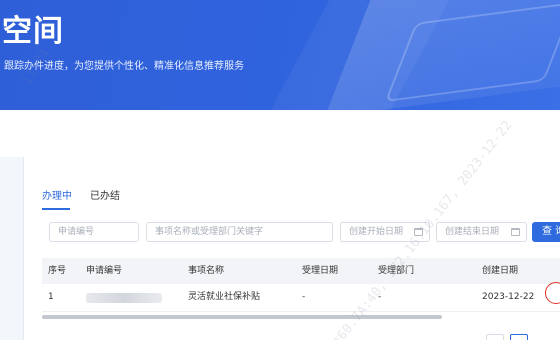  Describe the element at coordinates (56, 209) in the screenshot. I see `active-tab-indicator` at that location.